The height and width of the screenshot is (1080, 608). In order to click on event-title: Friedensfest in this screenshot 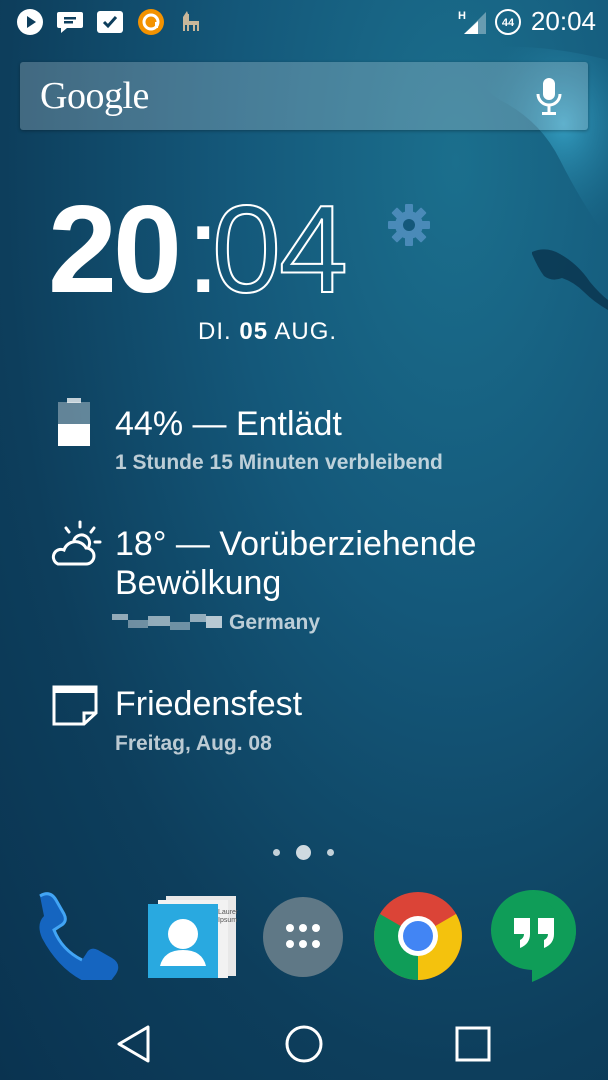, I will do `click(208, 704)`.